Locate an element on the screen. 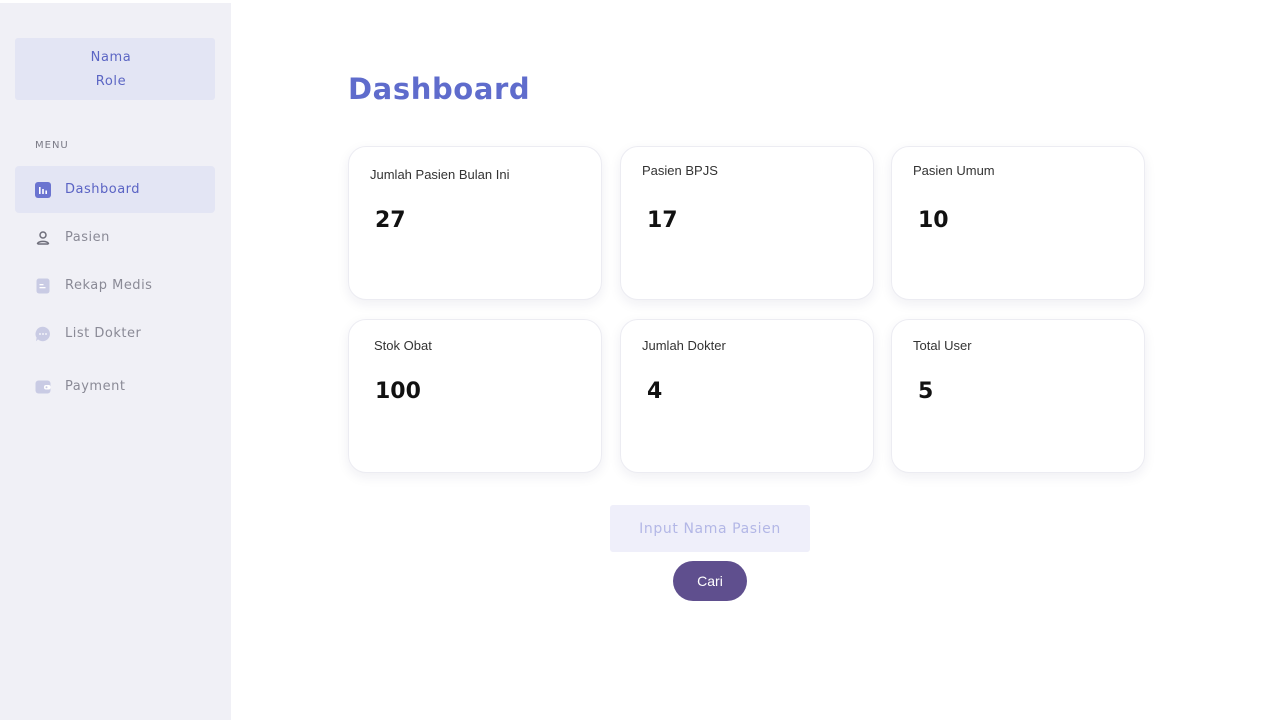 The width and height of the screenshot is (1280, 720). sidebar-item-dashboard: Dashboard is located at coordinates (115, 189).